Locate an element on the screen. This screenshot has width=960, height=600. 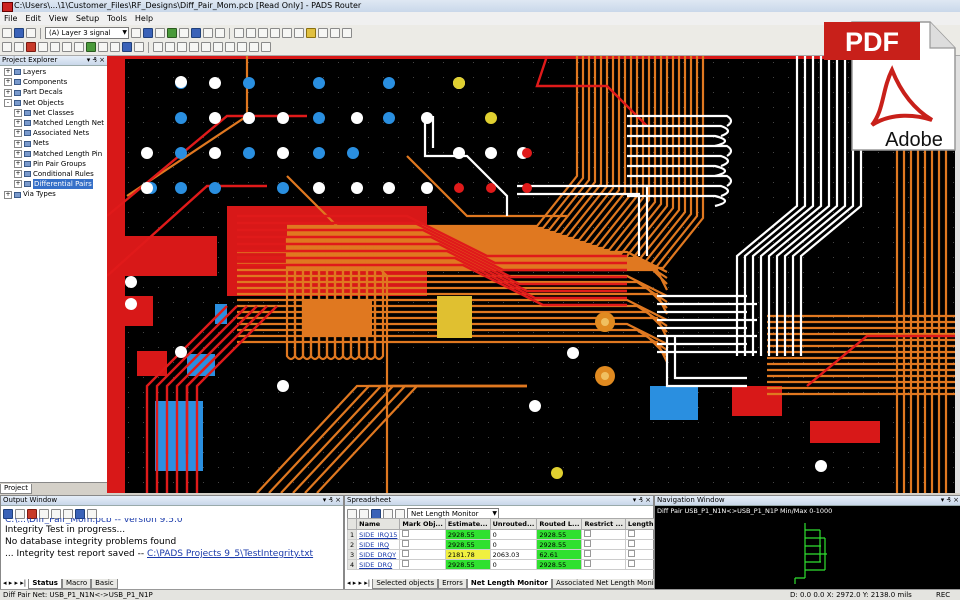
diff-pair-icon is located at coordinates (55, 47).